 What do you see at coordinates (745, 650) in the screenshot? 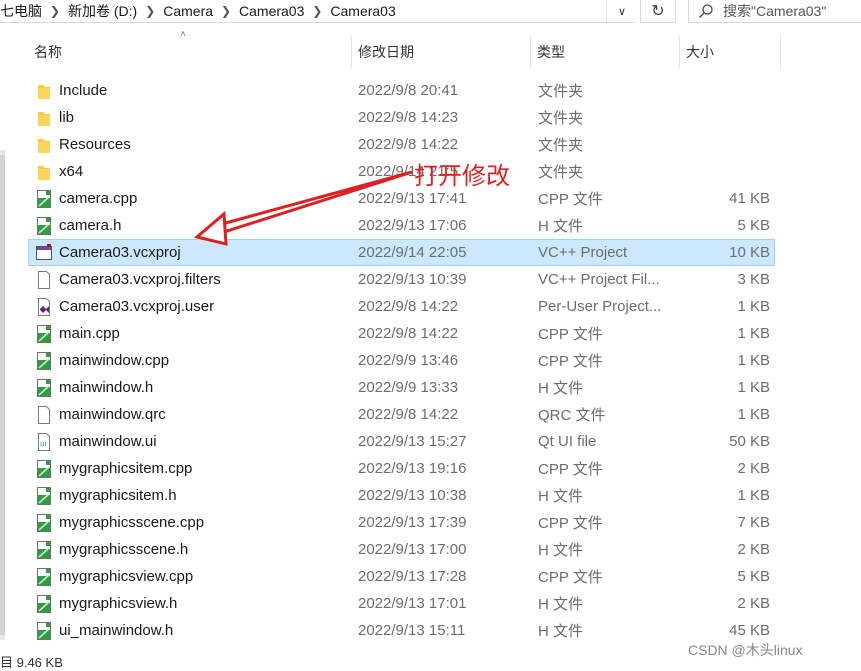
I see `watermark: CSDN @木头linux` at bounding box center [745, 650].